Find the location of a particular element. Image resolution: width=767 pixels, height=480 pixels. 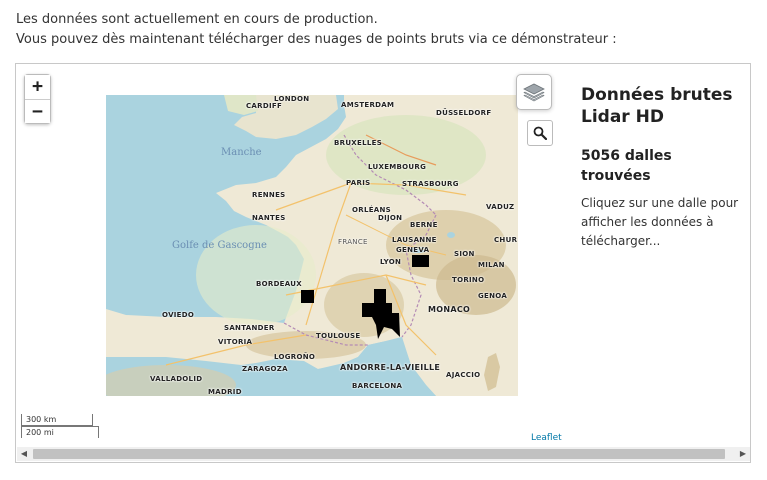

scrollbar-thumb is located at coordinates (379, 454).